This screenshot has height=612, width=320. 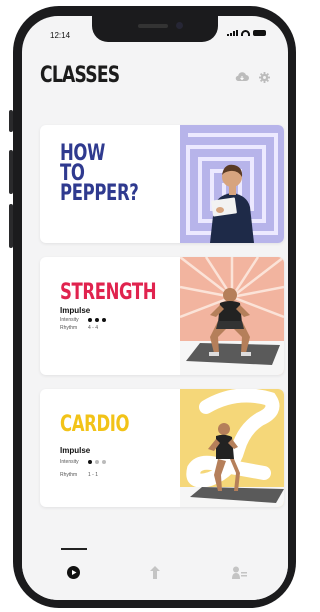 What do you see at coordinates (79, 328) in the screenshot?
I see `rhythm-row: Rhythm 4 - 4` at bounding box center [79, 328].